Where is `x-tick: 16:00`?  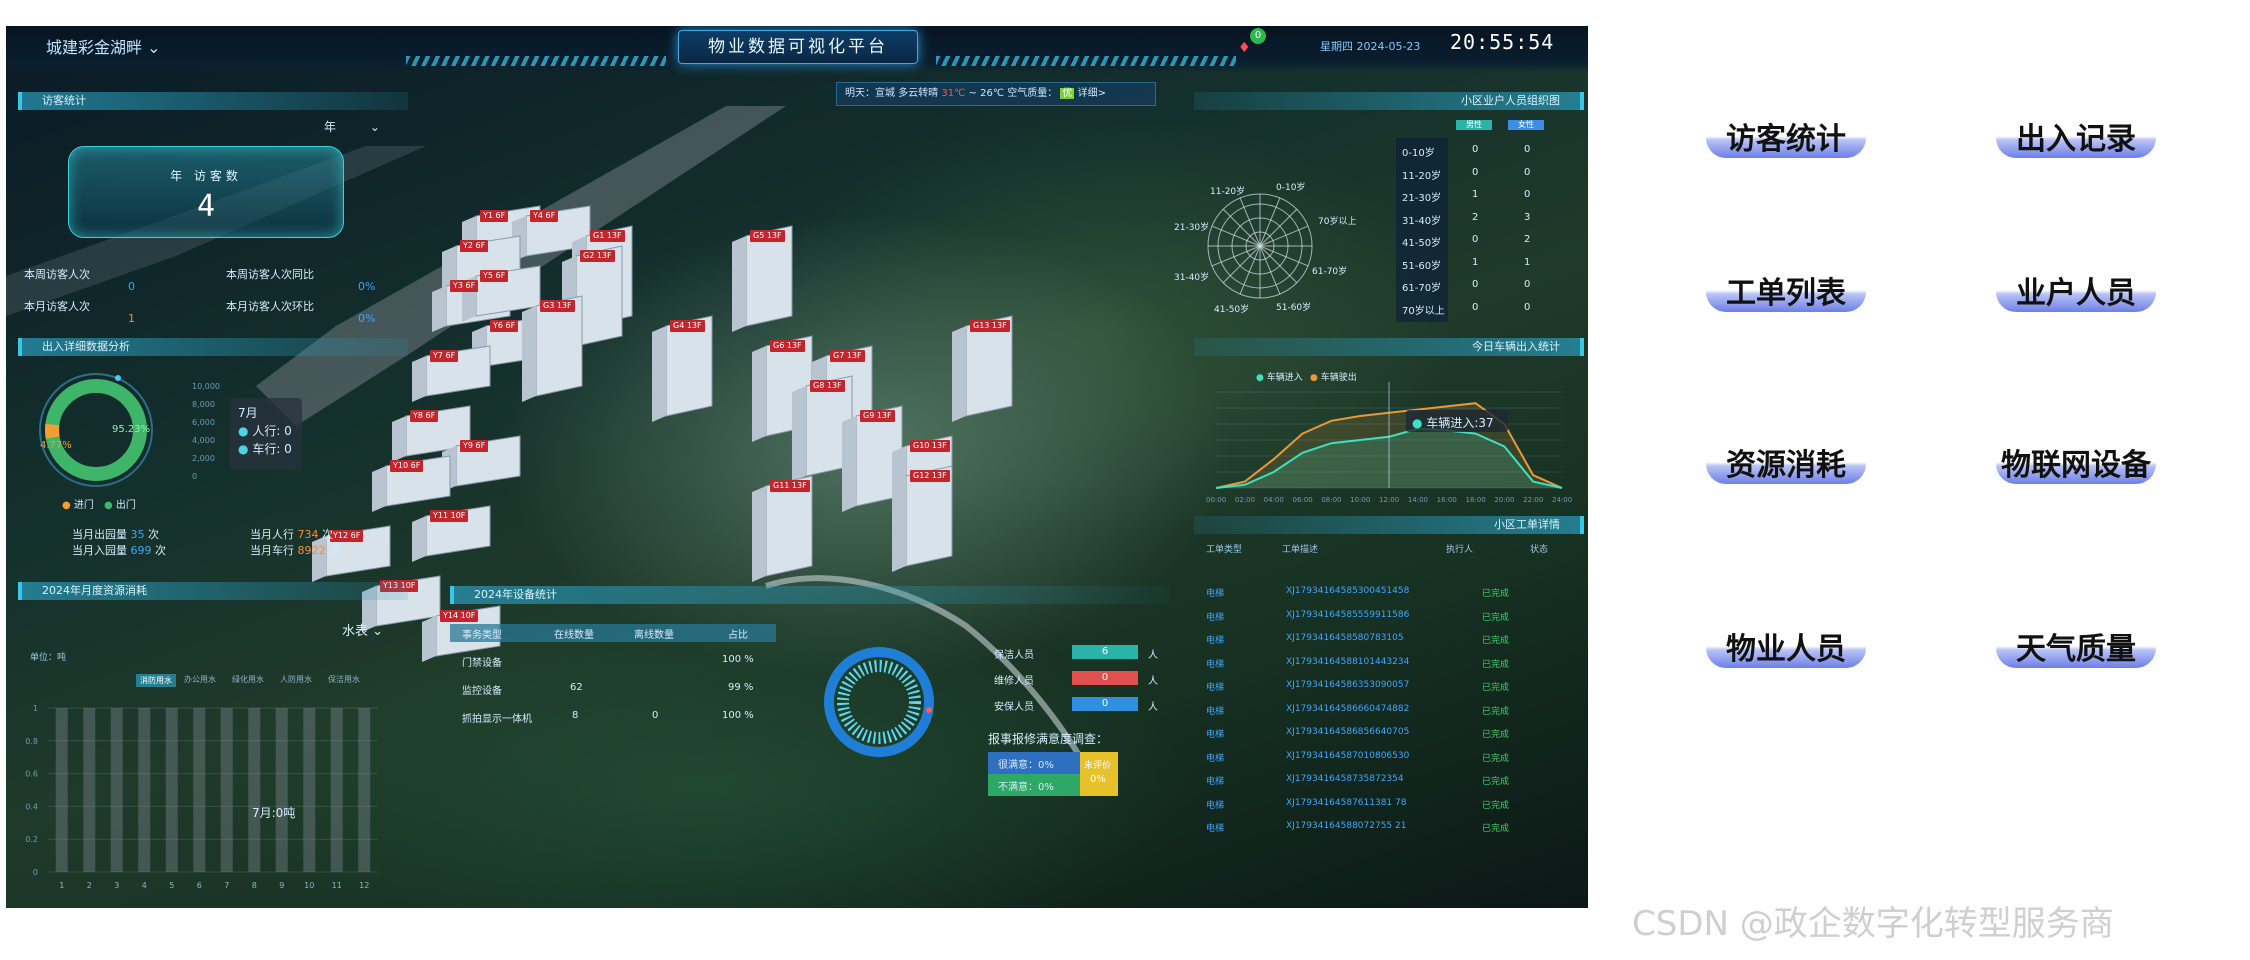
x-tick: 16:00 is located at coordinates (1446, 500).